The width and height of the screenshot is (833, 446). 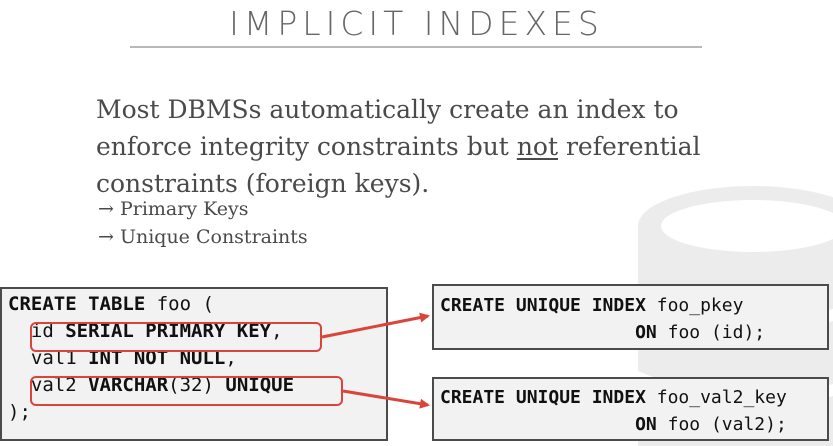 I want to click on code-text: foo_val2_key, so click(x=716, y=397).